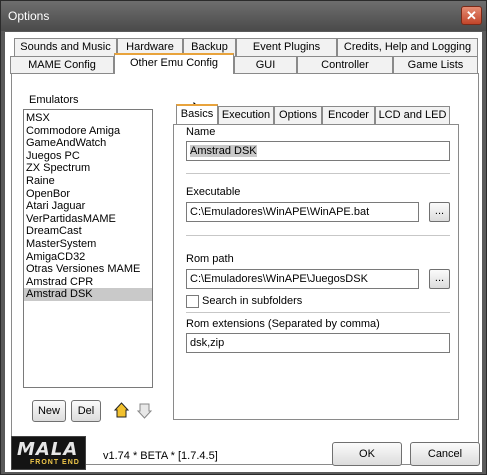  I want to click on rompath-label: Rom path, so click(210, 259).